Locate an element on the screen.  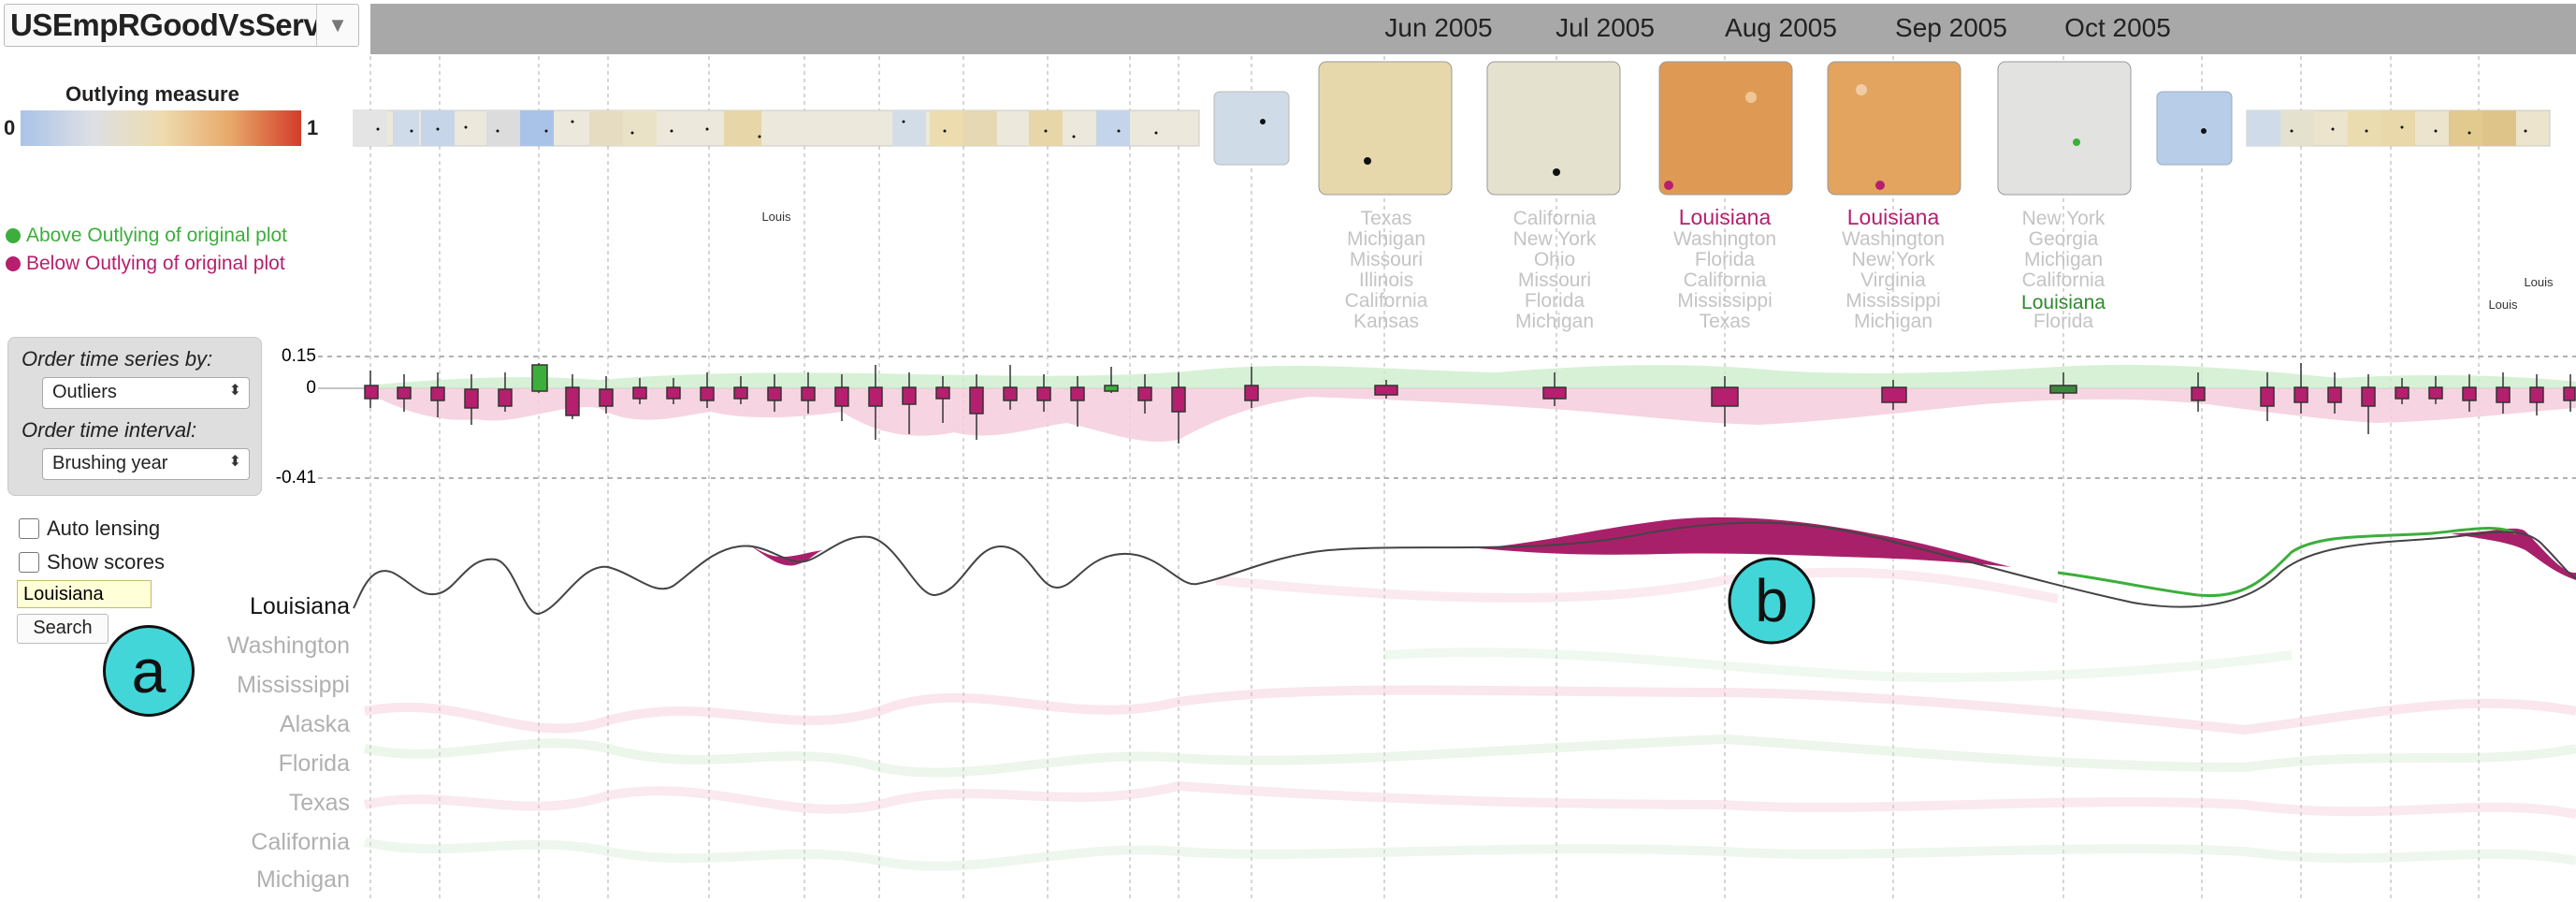
above-area is located at coordinates (1470, 376).